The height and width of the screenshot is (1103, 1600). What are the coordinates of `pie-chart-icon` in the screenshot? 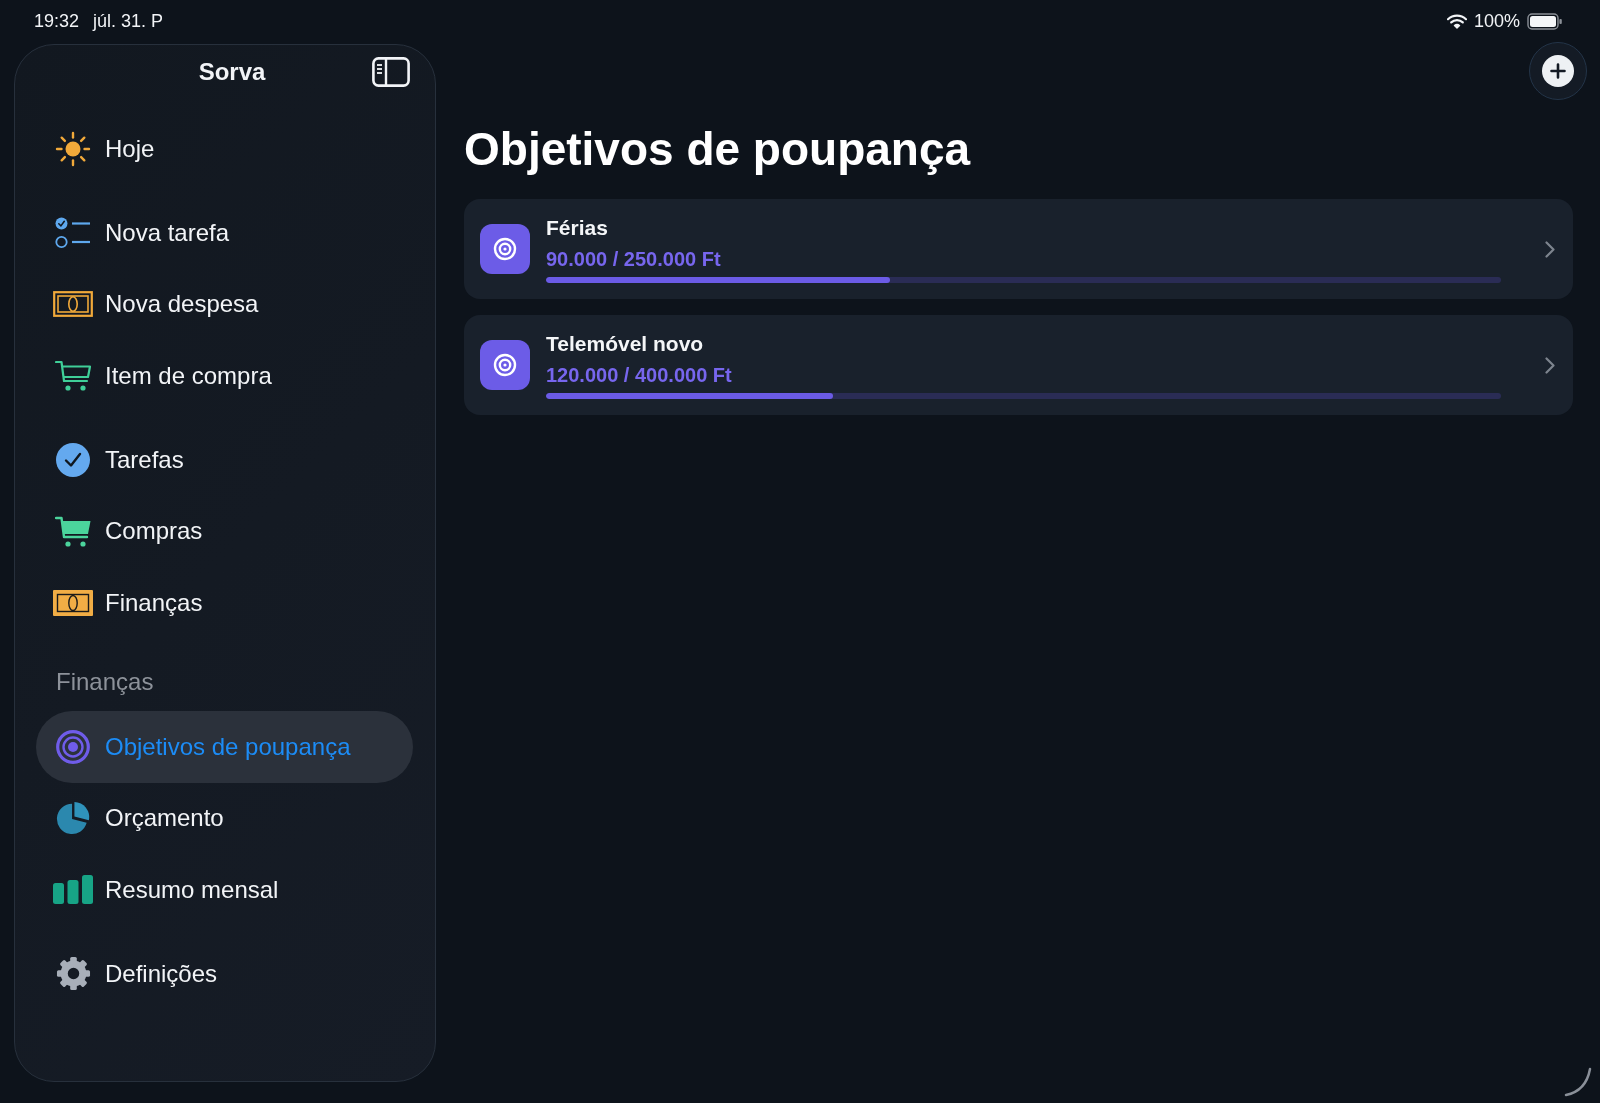 It's located at (73, 818).